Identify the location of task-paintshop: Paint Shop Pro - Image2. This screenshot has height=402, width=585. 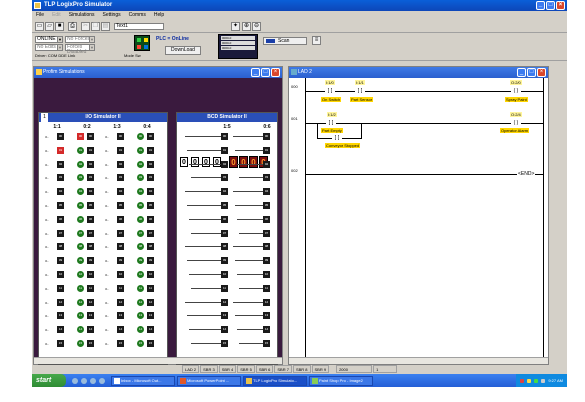
(341, 380).